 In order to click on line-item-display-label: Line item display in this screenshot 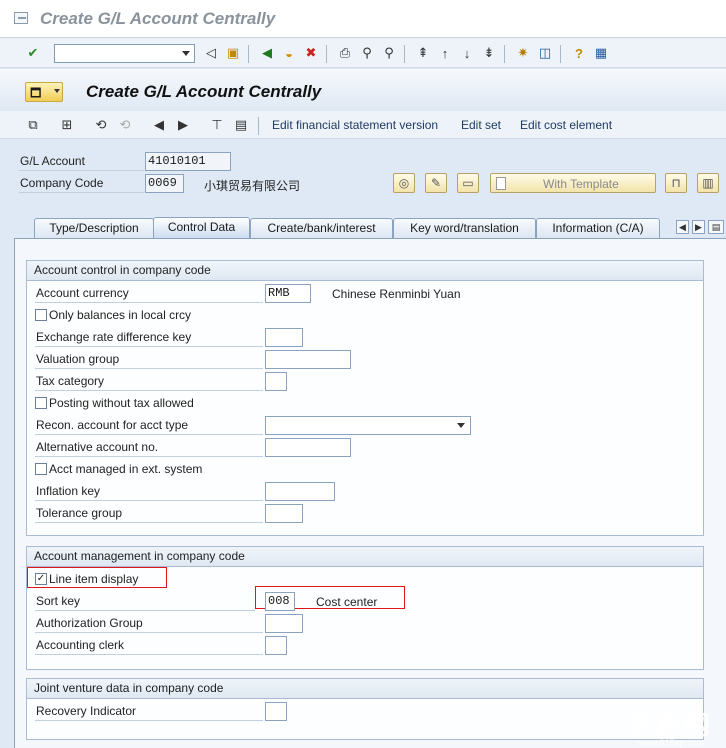, I will do `click(94, 579)`.